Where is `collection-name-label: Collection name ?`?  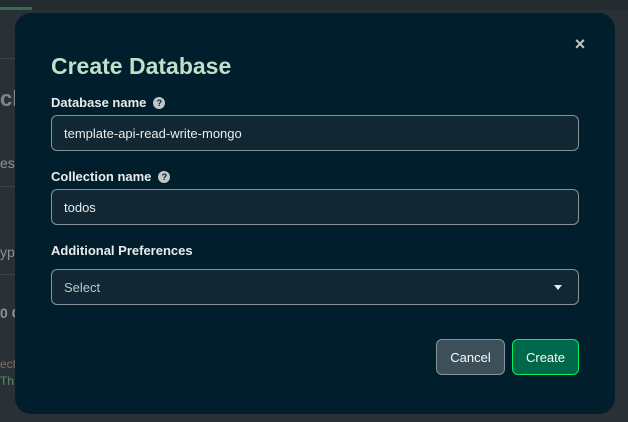 collection-name-label: Collection name ? is located at coordinates (111, 176).